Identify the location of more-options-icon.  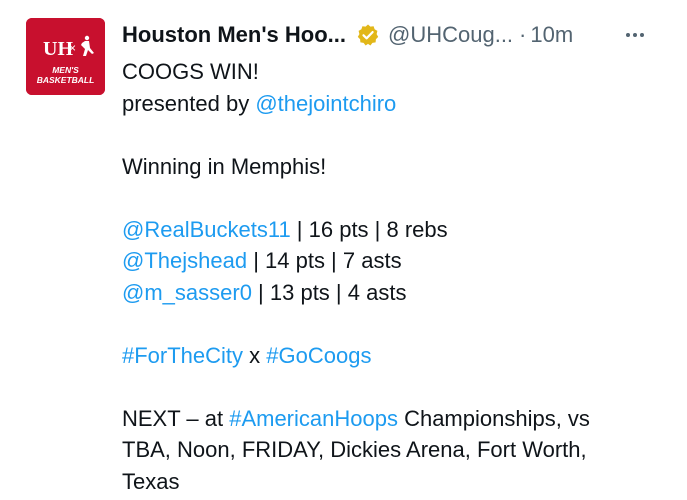
(635, 35).